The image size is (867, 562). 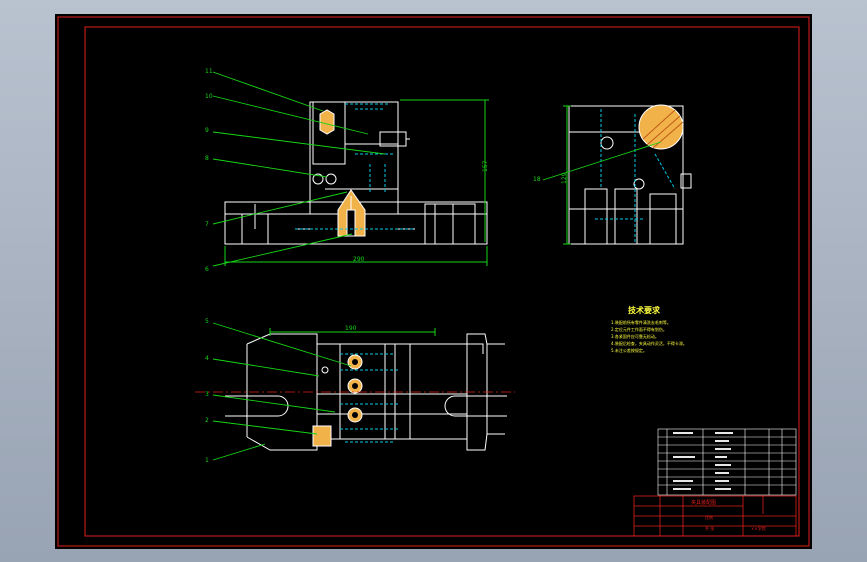 What do you see at coordinates (639, 329) in the screenshot?
I see `note-line-2: 2.定位元件工作面不得有划伤。` at bounding box center [639, 329].